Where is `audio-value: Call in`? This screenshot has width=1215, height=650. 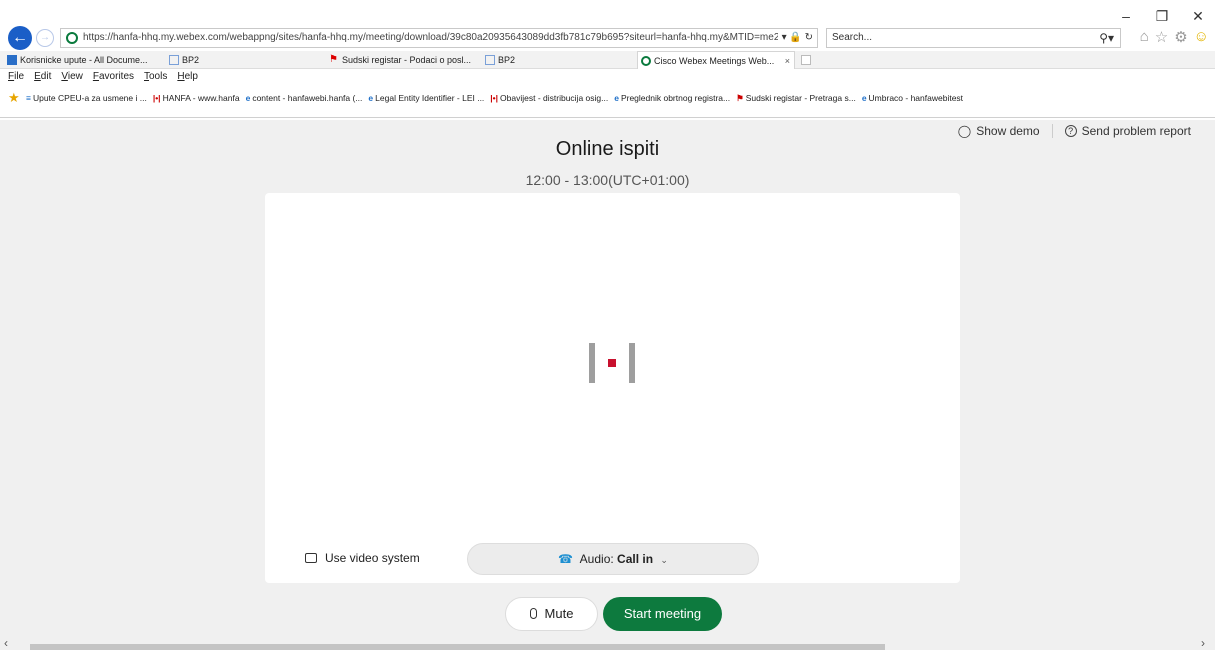 audio-value: Call in is located at coordinates (635, 559).